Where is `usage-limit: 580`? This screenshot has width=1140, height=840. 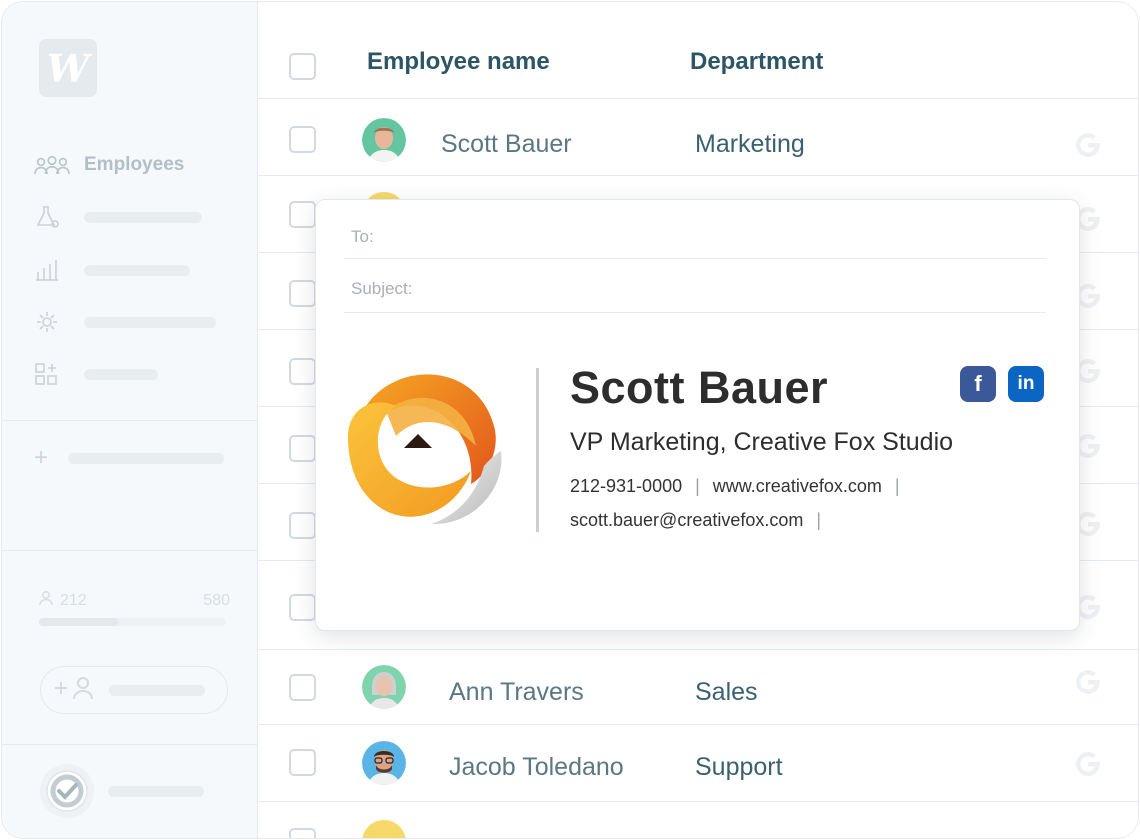 usage-limit: 580 is located at coordinates (216, 600).